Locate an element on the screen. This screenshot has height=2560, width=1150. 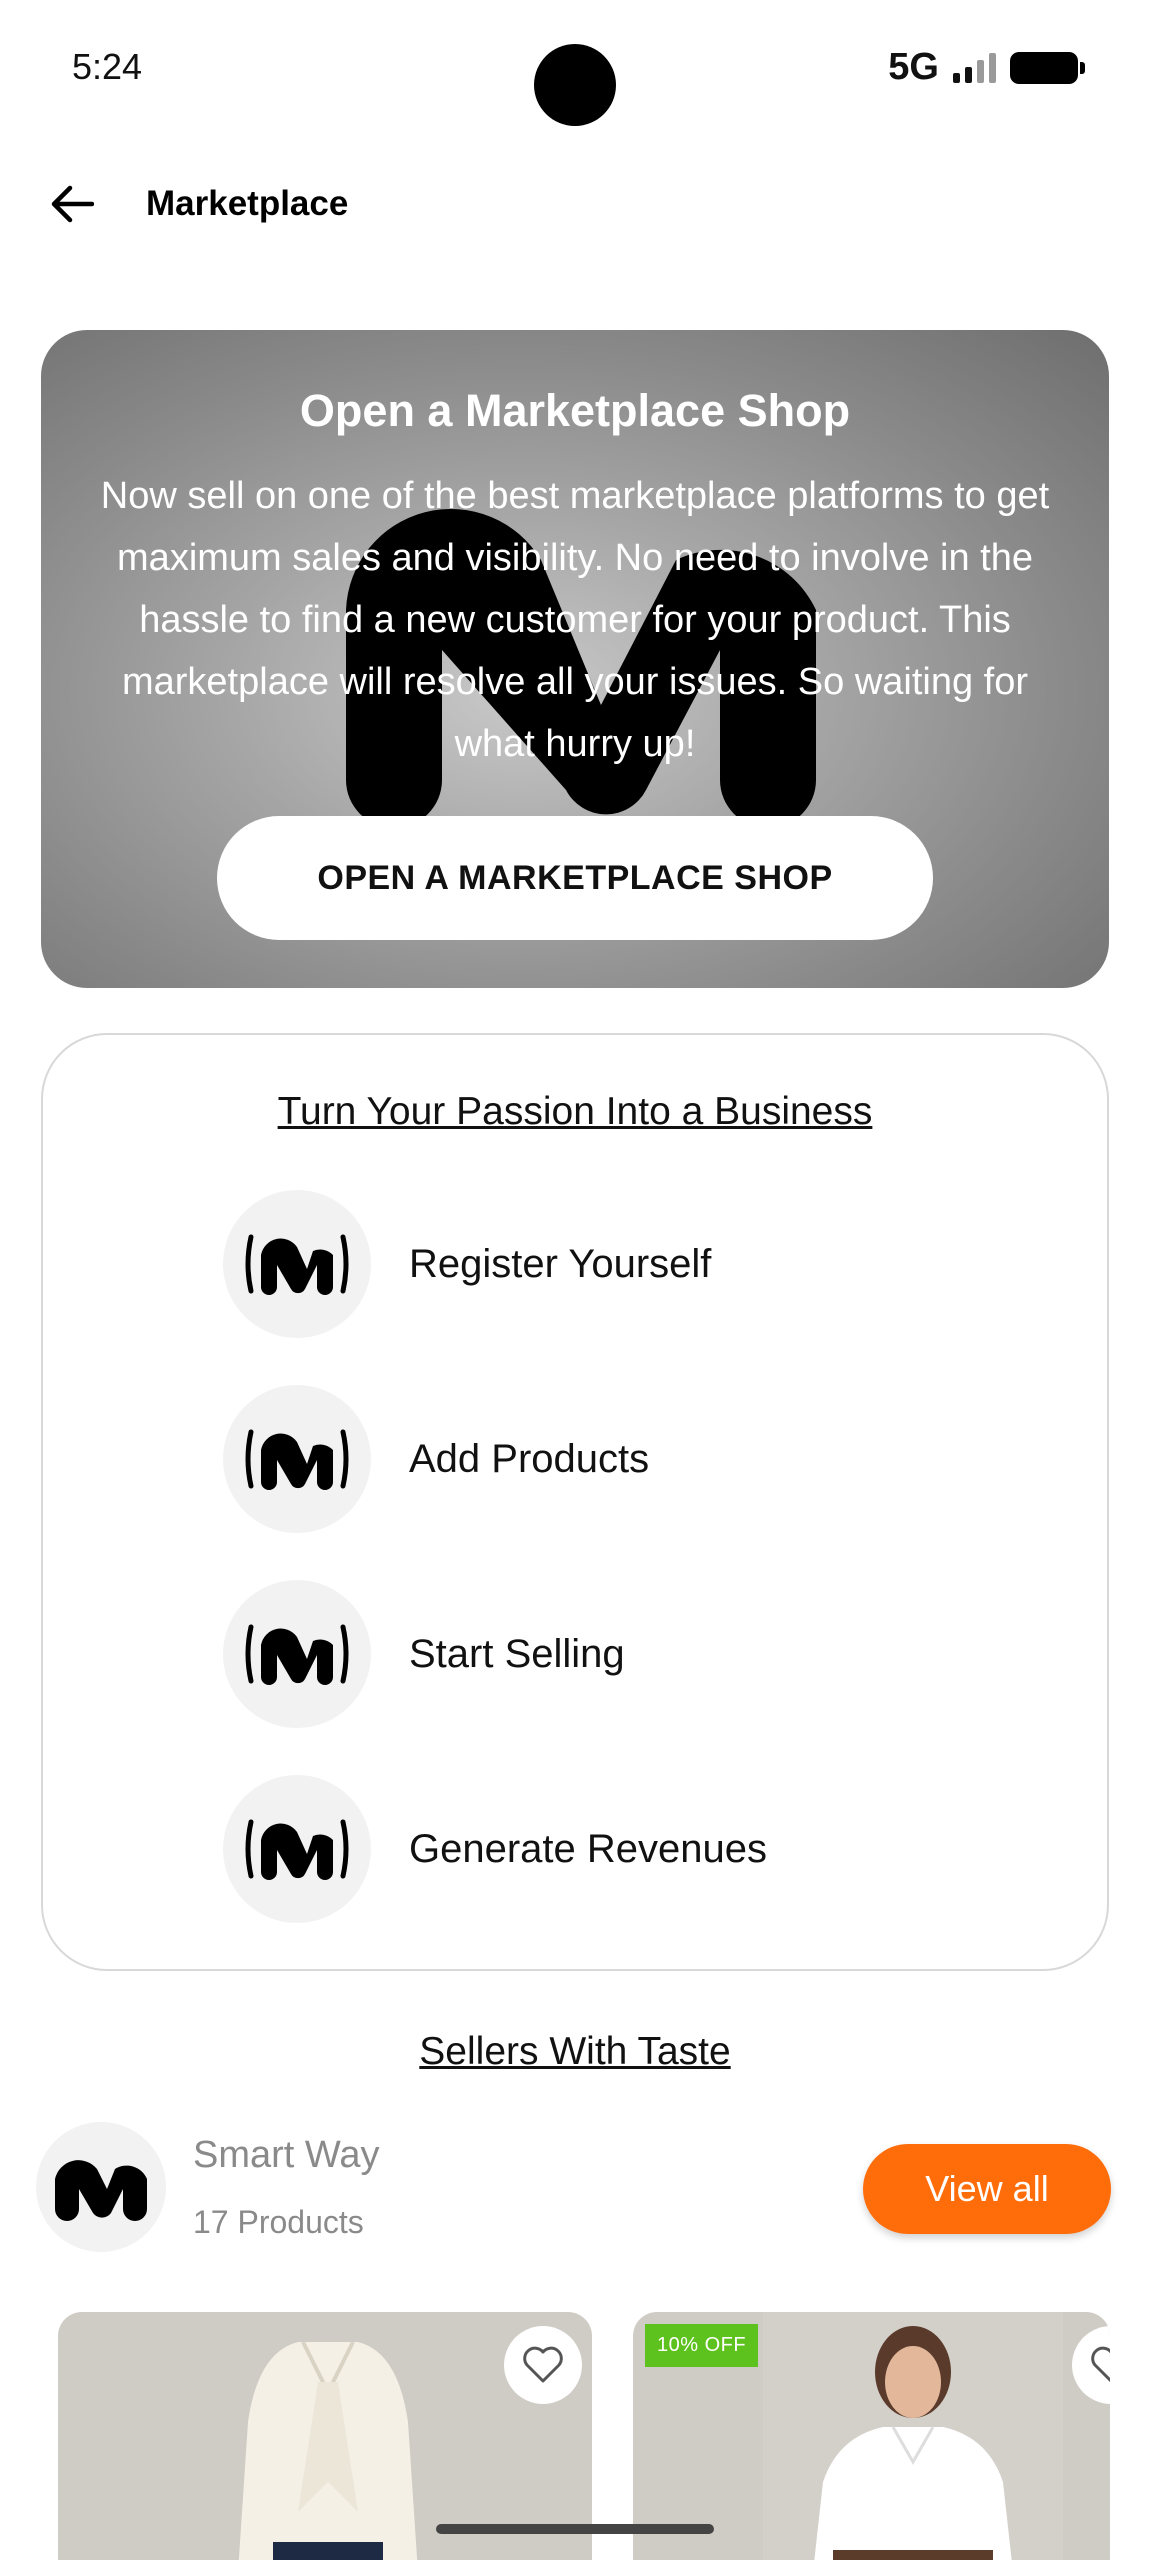
seller-avatar is located at coordinates (101, 2187).